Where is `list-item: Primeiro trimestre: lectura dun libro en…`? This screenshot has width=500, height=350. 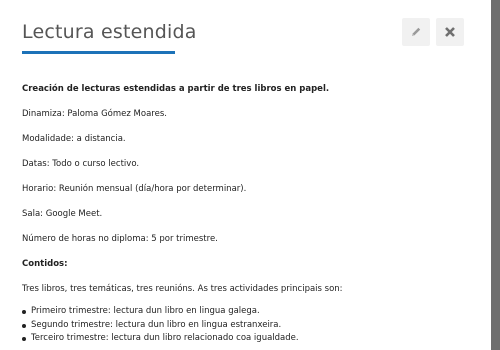 list-item: Primeiro trimestre: lectura dun libro en… is located at coordinates (247, 312).